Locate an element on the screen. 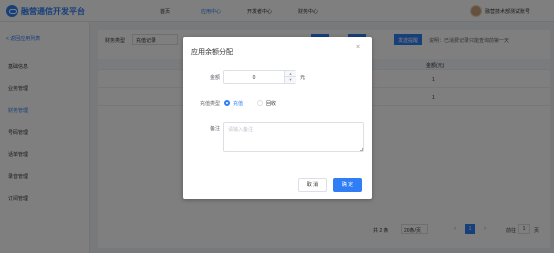 Image resolution: width=554 pixels, height=253 pixels. close-icon: × is located at coordinates (358, 47).